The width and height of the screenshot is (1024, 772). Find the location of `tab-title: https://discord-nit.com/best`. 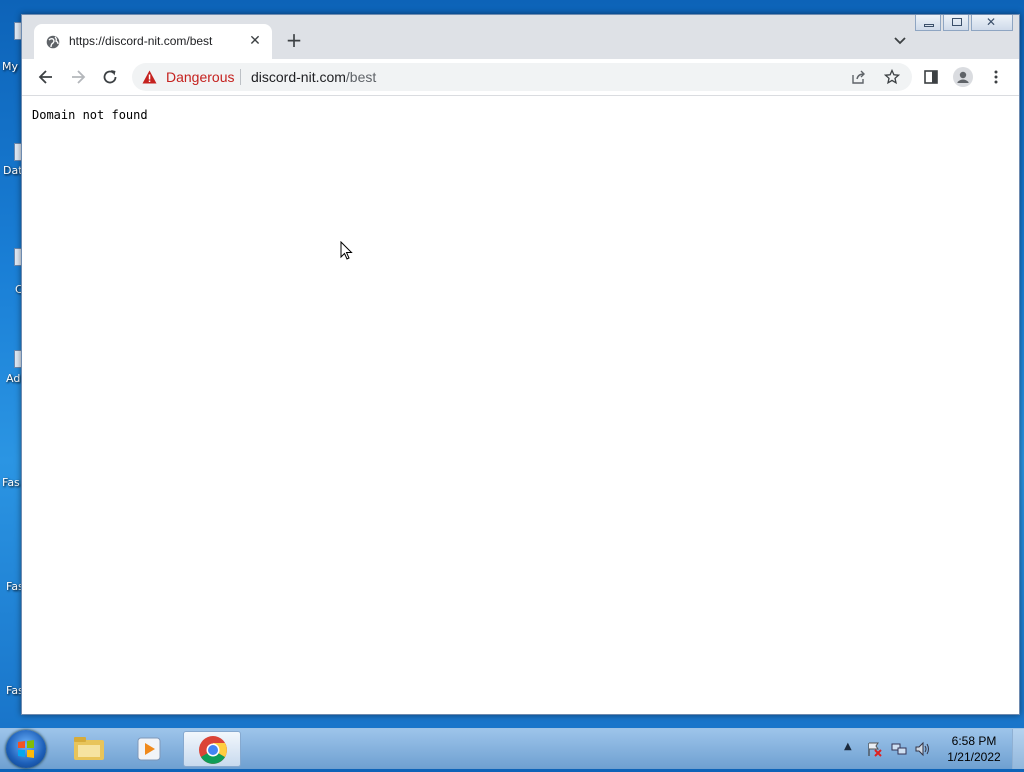

tab-title: https://discord-nit.com/best is located at coordinates (141, 41).